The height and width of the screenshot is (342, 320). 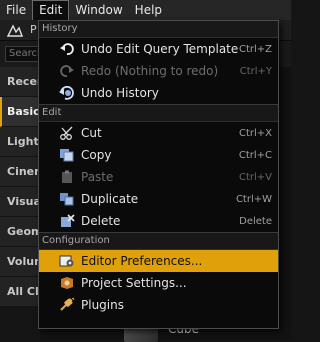 What do you see at coordinates (51, 10) in the screenshot?
I see `menu-edit: Edit` at bounding box center [51, 10].